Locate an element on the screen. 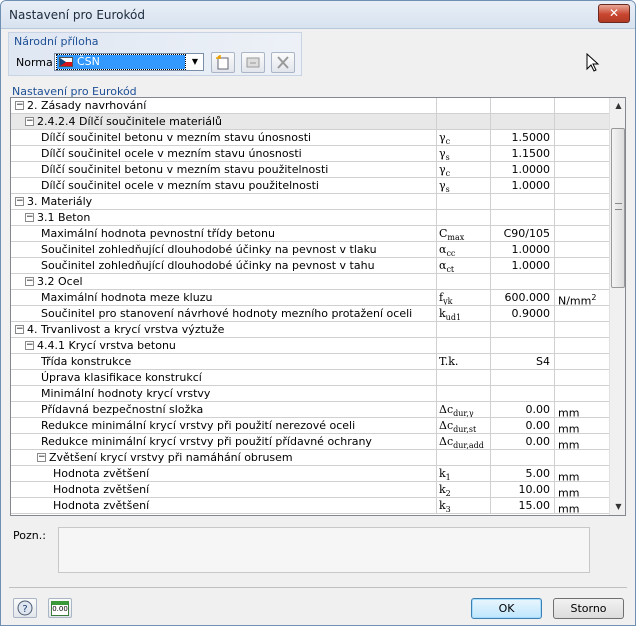 The image size is (636, 626). ok-button: OK is located at coordinates (506, 608).